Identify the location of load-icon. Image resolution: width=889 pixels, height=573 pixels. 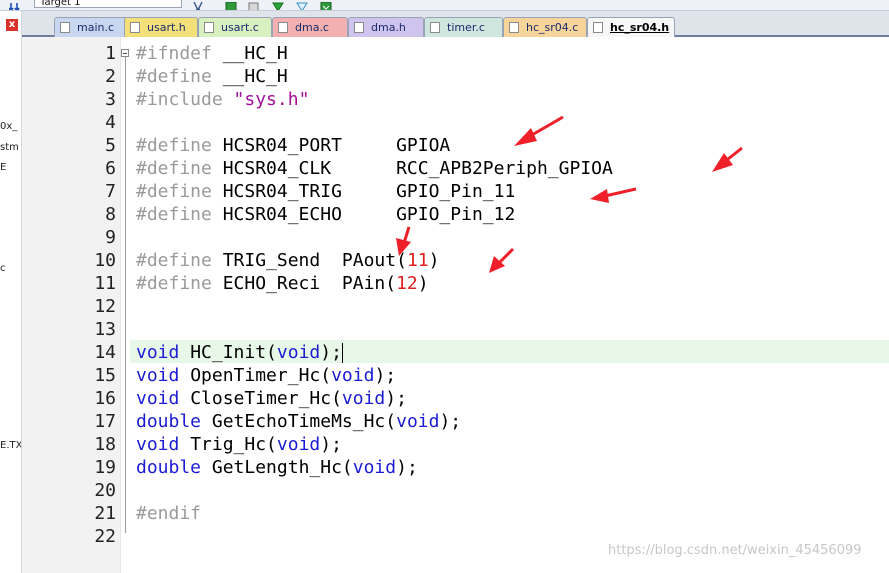
(326, 5).